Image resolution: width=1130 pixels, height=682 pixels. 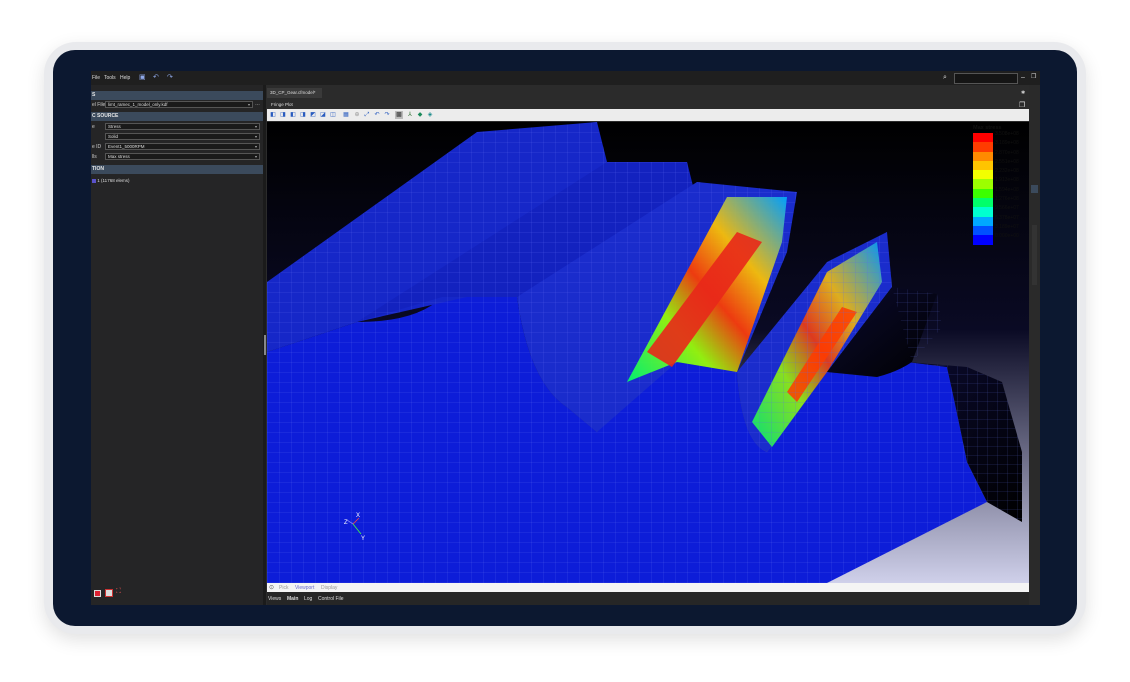 I want to click on view-front-icon: ◧, so click(x=273, y=115).